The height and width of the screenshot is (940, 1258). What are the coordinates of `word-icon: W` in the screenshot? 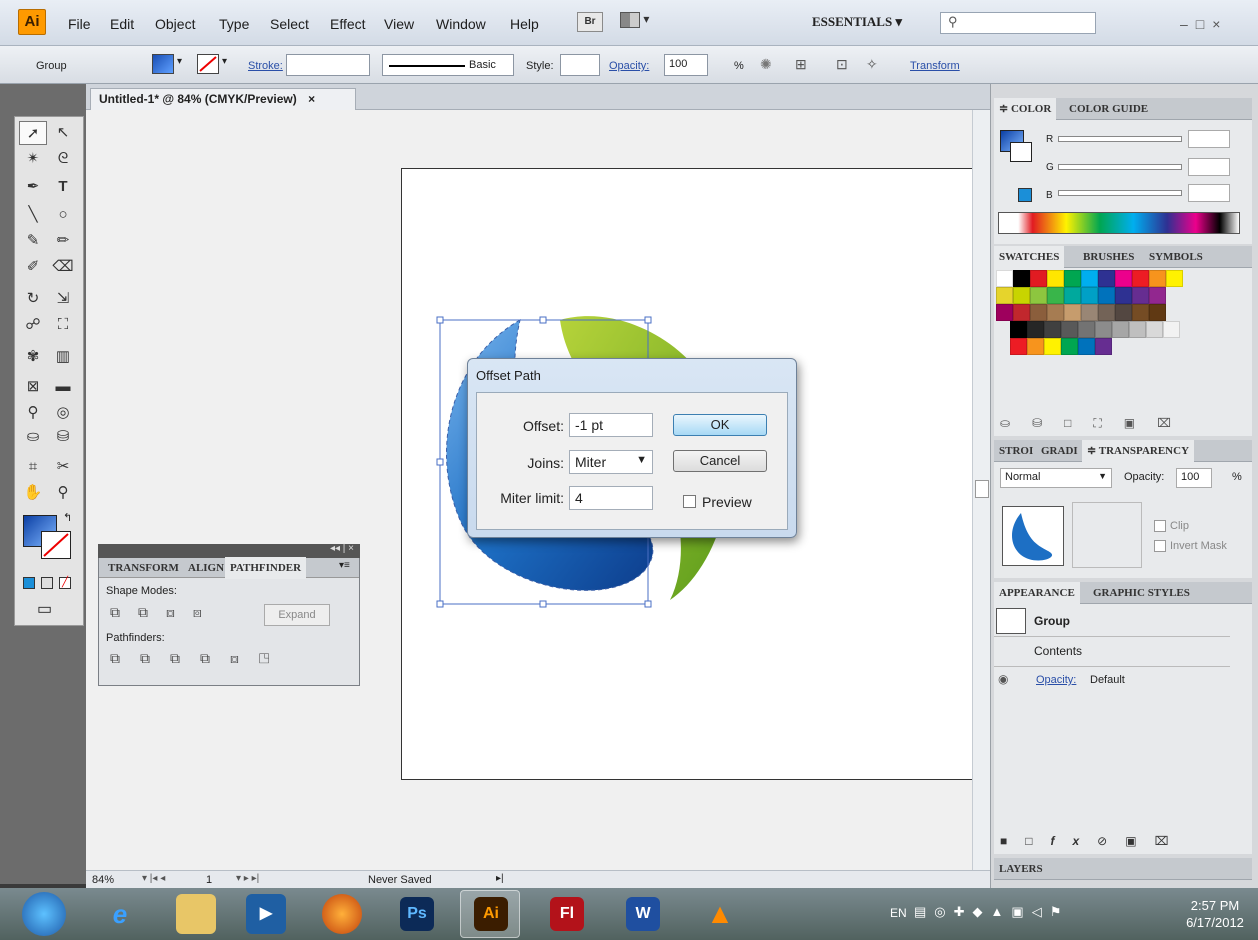 It's located at (643, 914).